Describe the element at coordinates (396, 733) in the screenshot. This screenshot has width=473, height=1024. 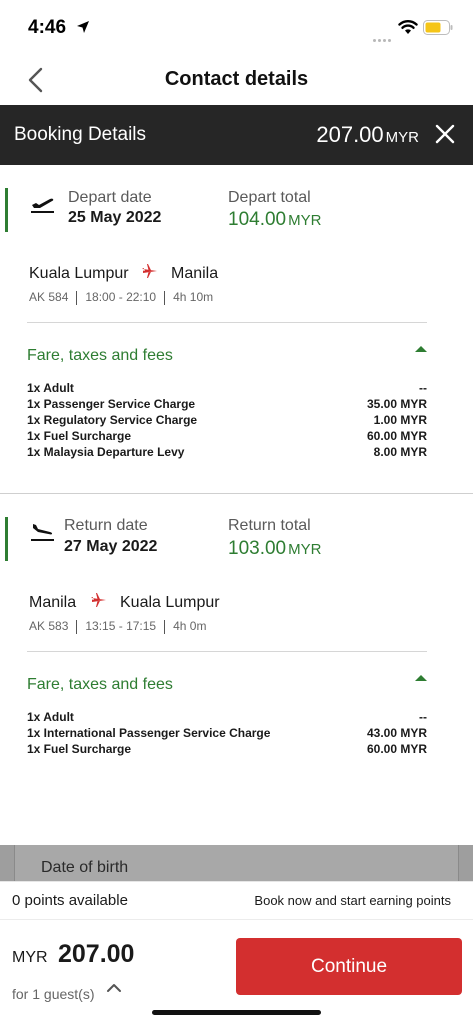
I see `fee-amount: 43.00 MYR` at that location.